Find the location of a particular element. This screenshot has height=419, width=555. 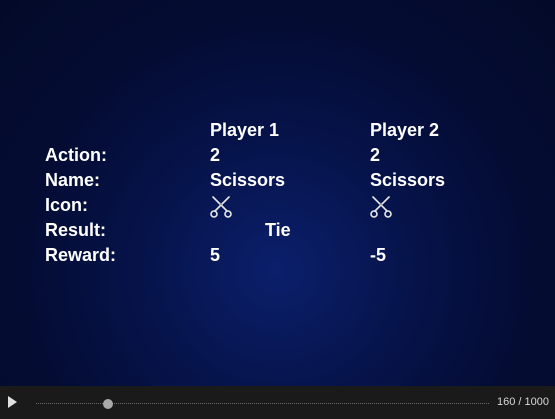

player2-name: Scissors is located at coordinates (408, 180).